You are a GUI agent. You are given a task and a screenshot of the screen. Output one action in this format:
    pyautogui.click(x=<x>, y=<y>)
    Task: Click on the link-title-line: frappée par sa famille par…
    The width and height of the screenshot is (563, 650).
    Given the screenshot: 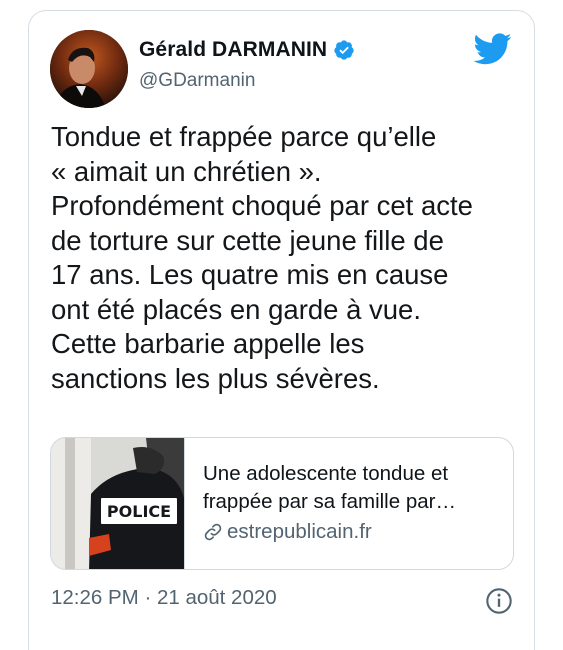 What is the action you would take?
    pyautogui.click(x=329, y=501)
    